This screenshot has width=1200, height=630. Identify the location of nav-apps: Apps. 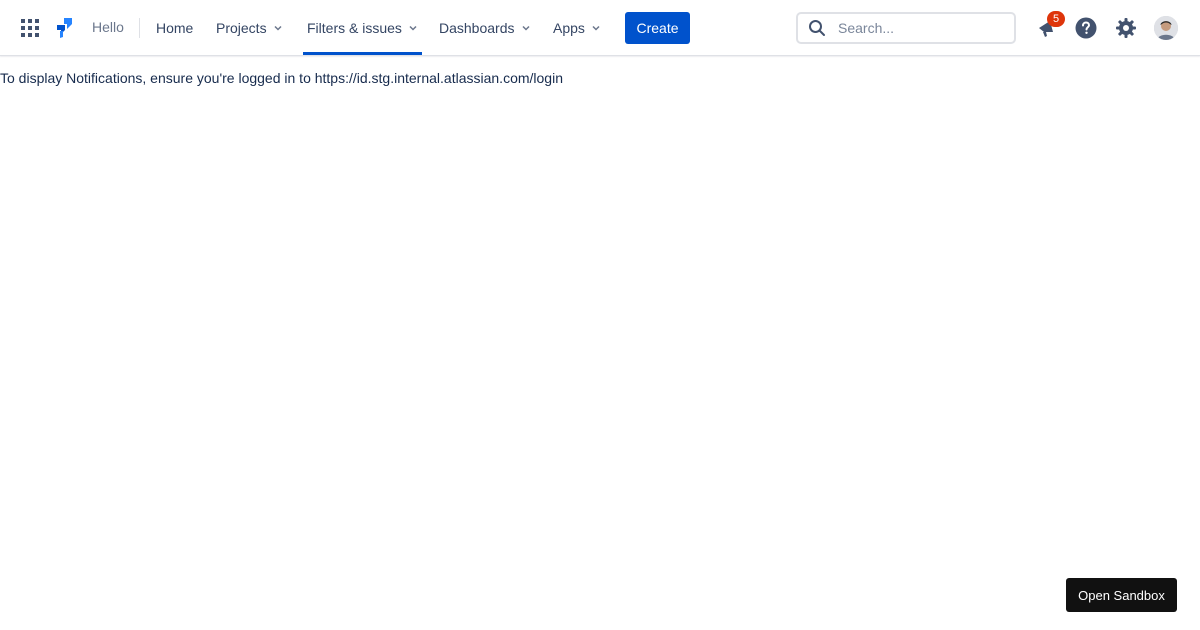
(577, 28).